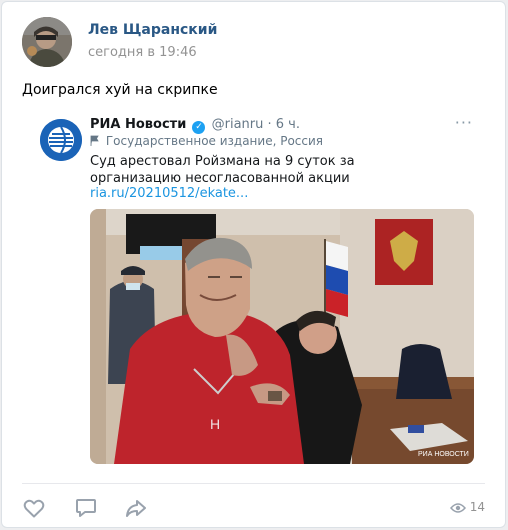 Image resolution: width=508 pixels, height=530 pixels. What do you see at coordinates (477, 507) in the screenshot?
I see `view-count: 14` at bounding box center [477, 507].